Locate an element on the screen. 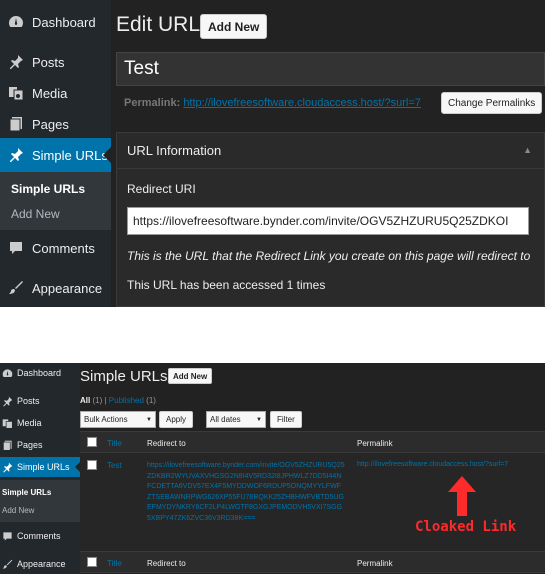 The width and height of the screenshot is (545, 574). pages-icon is located at coordinates (7, 445).